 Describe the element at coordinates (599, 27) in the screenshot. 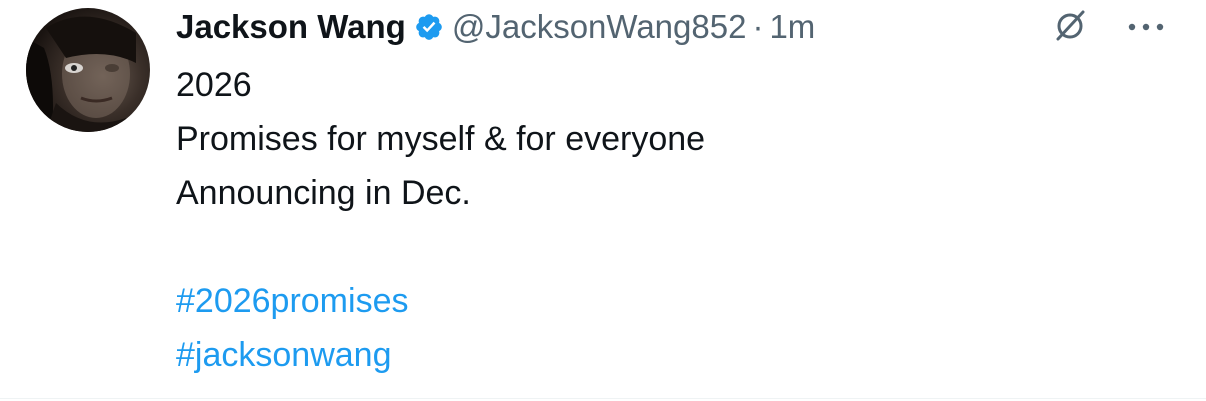

I see `author-handle: @JacksonWang852` at that location.